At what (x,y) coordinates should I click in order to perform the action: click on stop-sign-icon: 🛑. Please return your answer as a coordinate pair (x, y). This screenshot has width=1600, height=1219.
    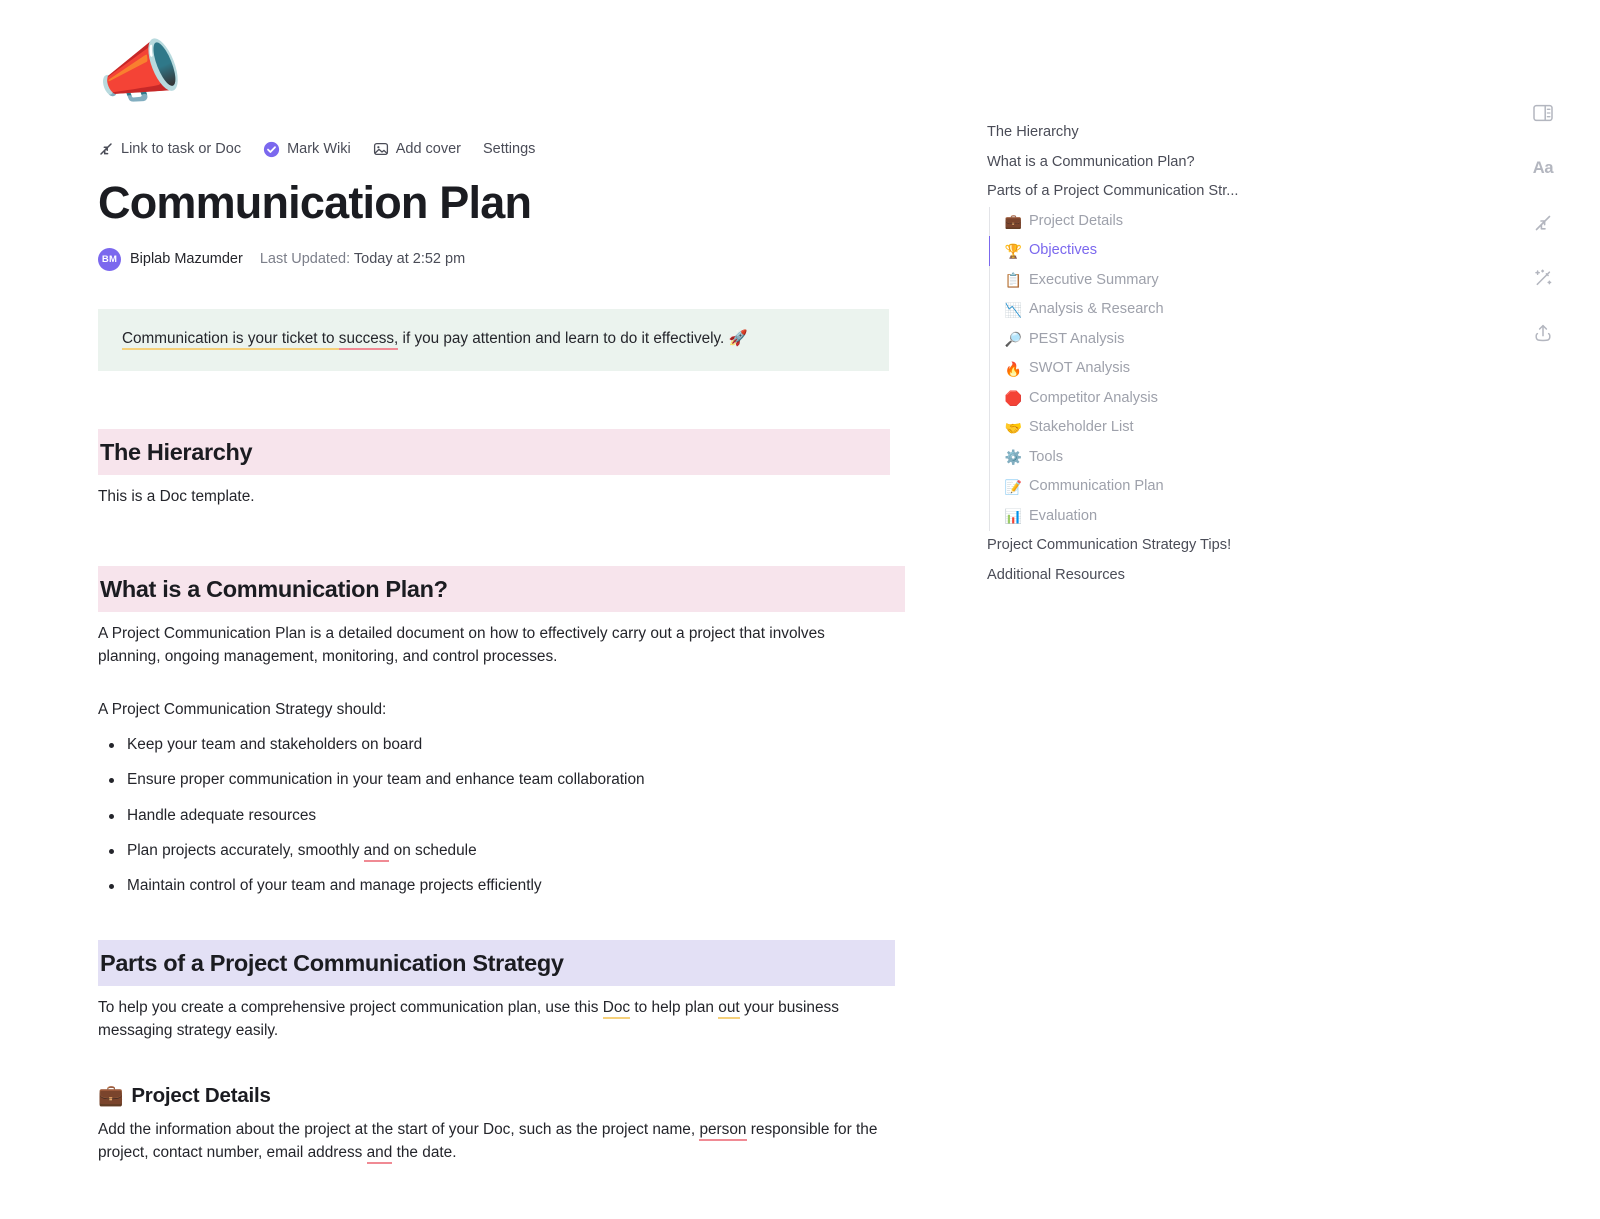
    Looking at the image, I should click on (1013, 398).